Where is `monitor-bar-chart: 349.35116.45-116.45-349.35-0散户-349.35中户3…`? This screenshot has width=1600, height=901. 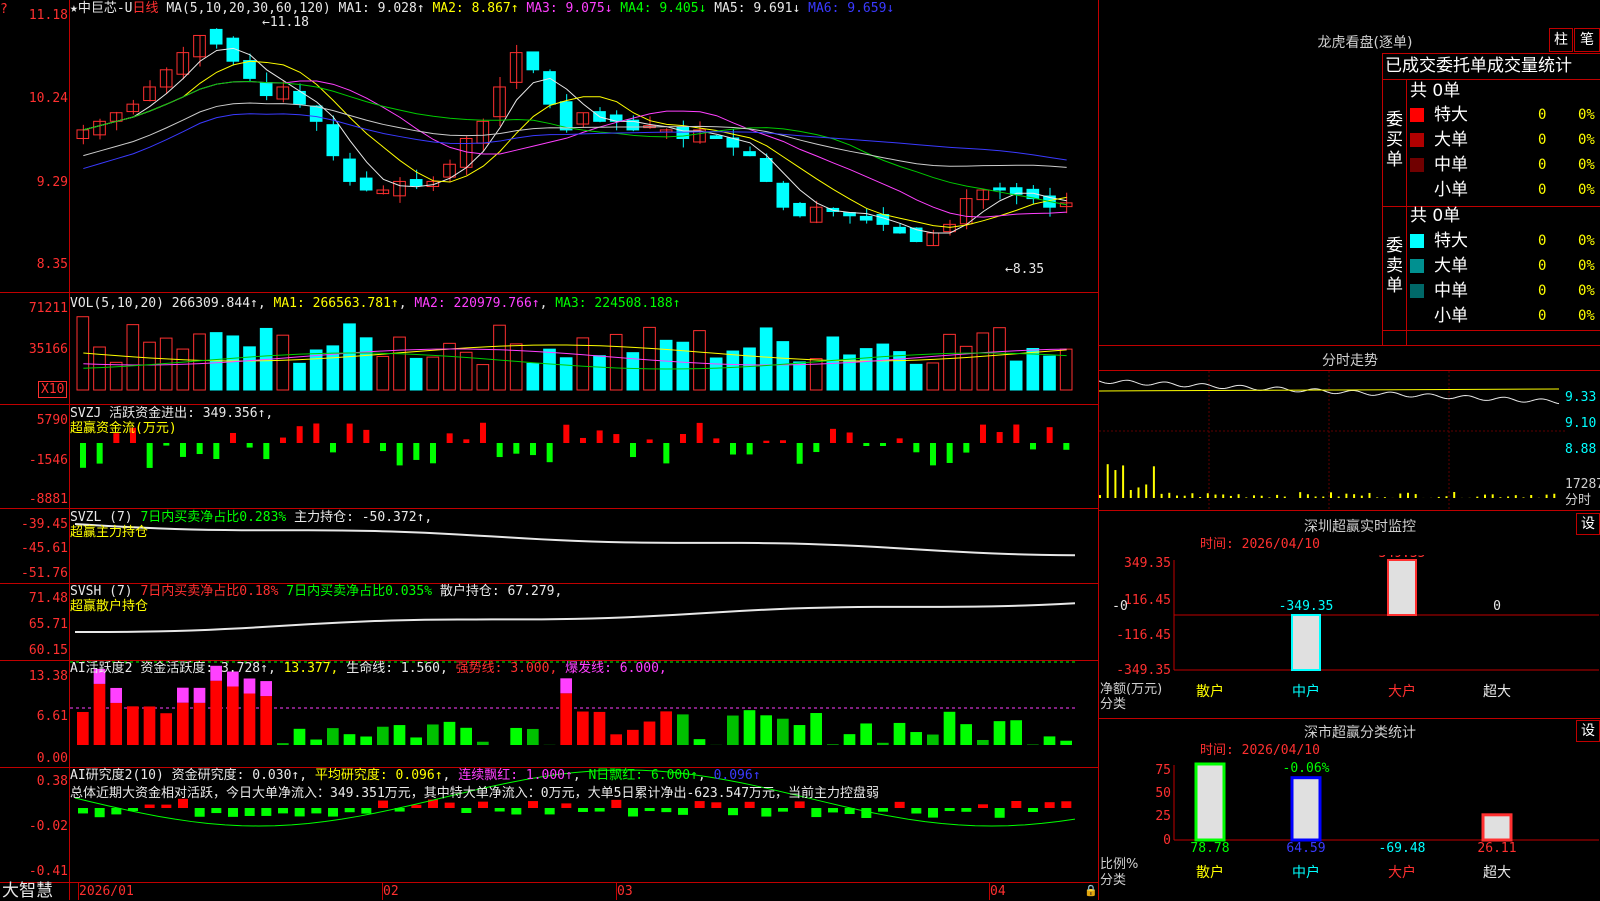
monitor-bar-chart: 349.35116.45-116.45-349.35-0散户-349.35中户3… is located at coordinates (1349, 637).